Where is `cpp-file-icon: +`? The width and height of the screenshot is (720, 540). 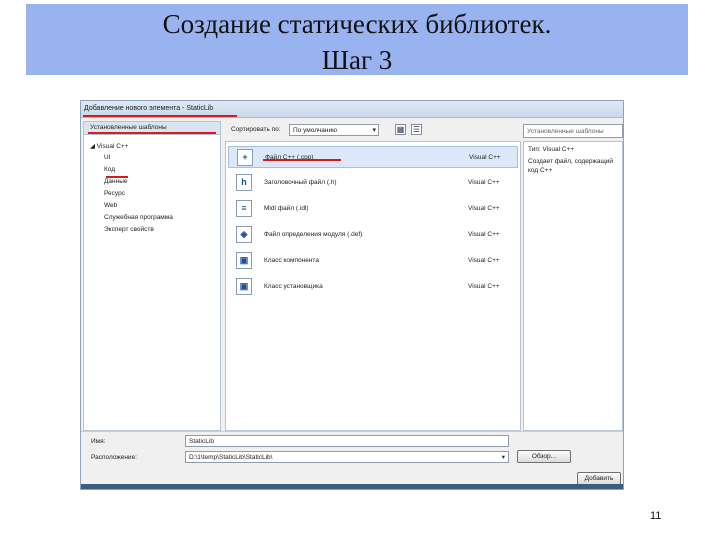 cpp-file-icon: + is located at coordinates (245, 157).